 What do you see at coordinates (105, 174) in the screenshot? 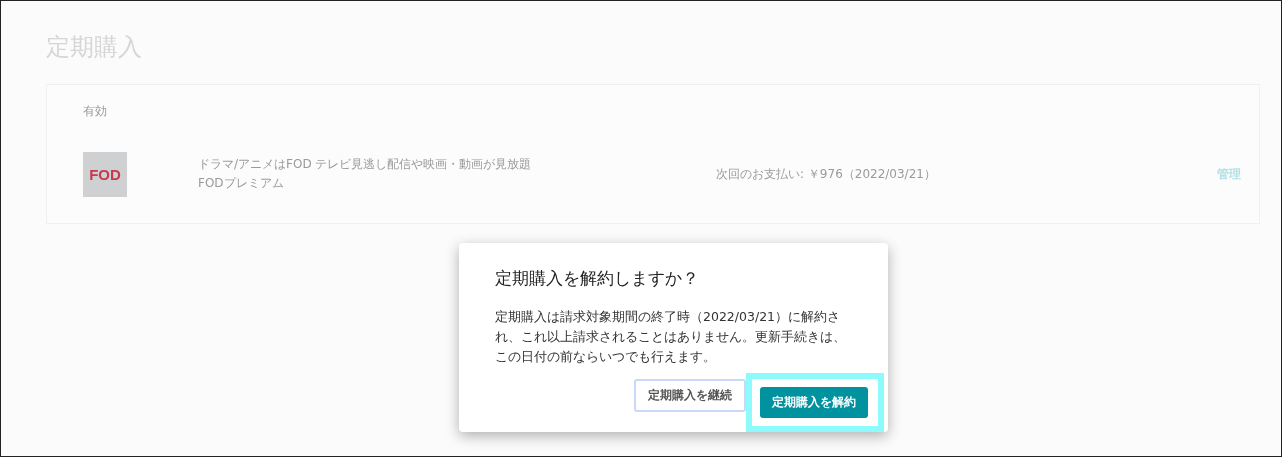
I see `logo-icon: FOD` at bounding box center [105, 174].